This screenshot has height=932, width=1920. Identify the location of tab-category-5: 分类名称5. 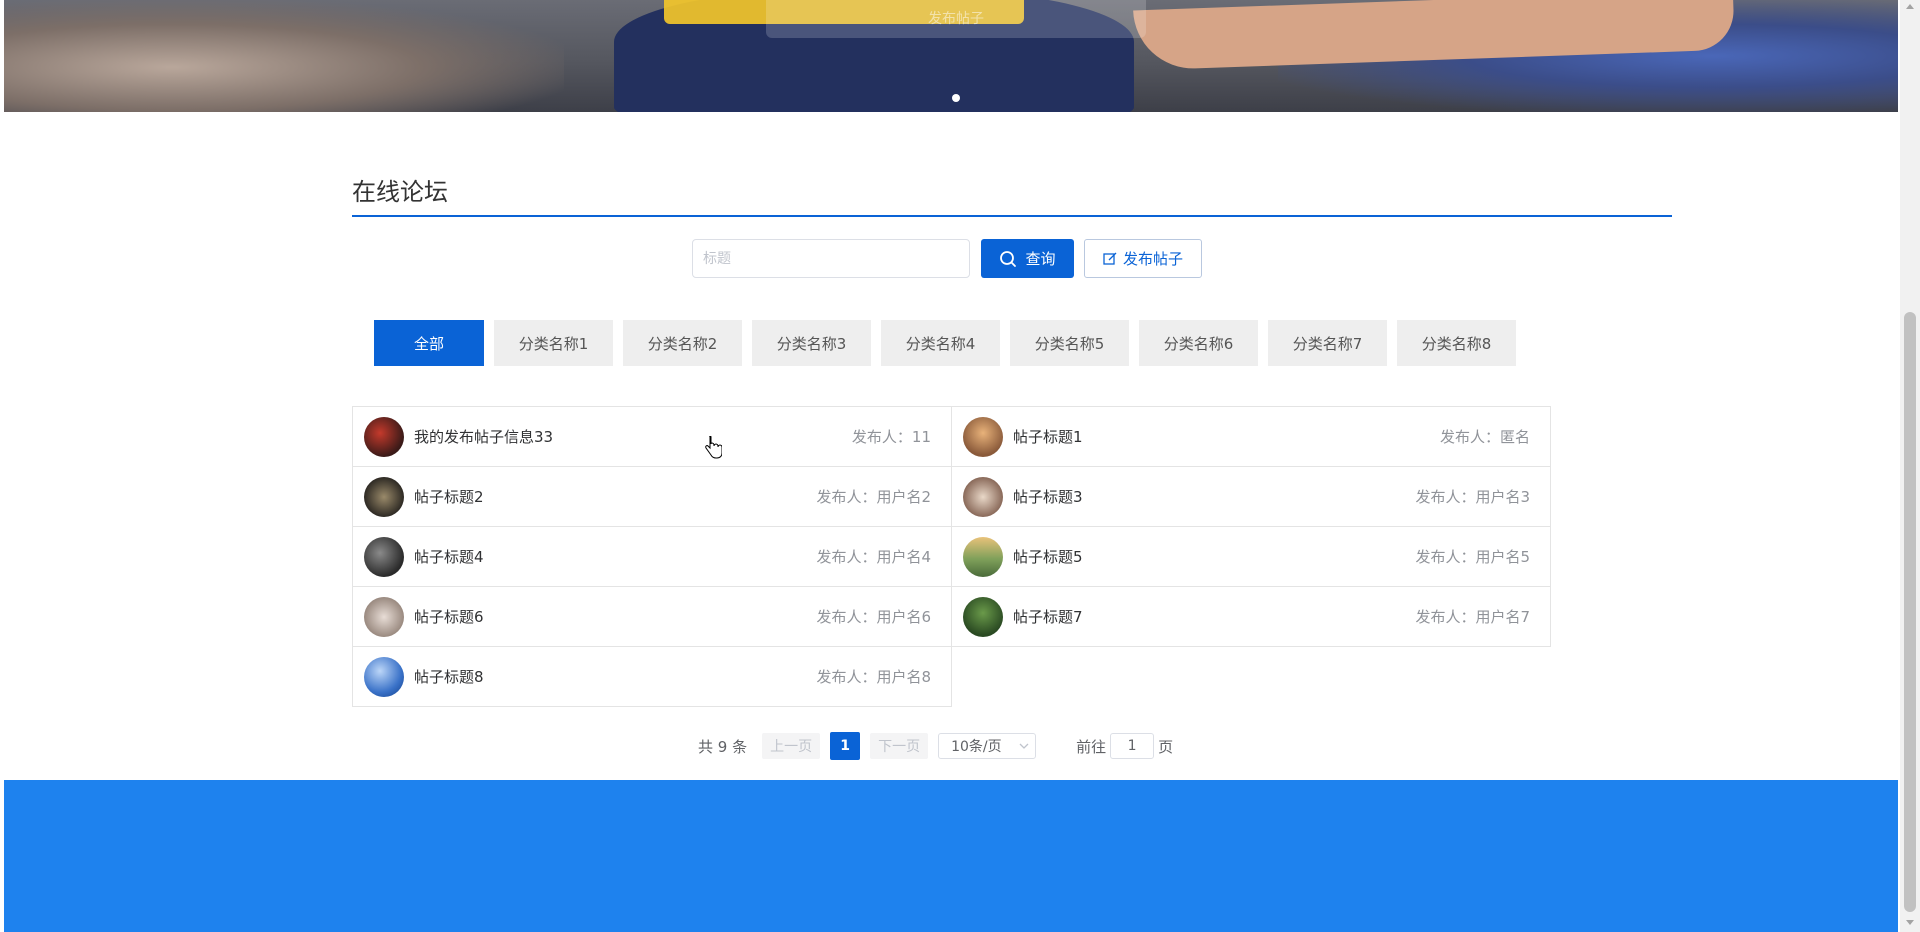
(1069, 343).